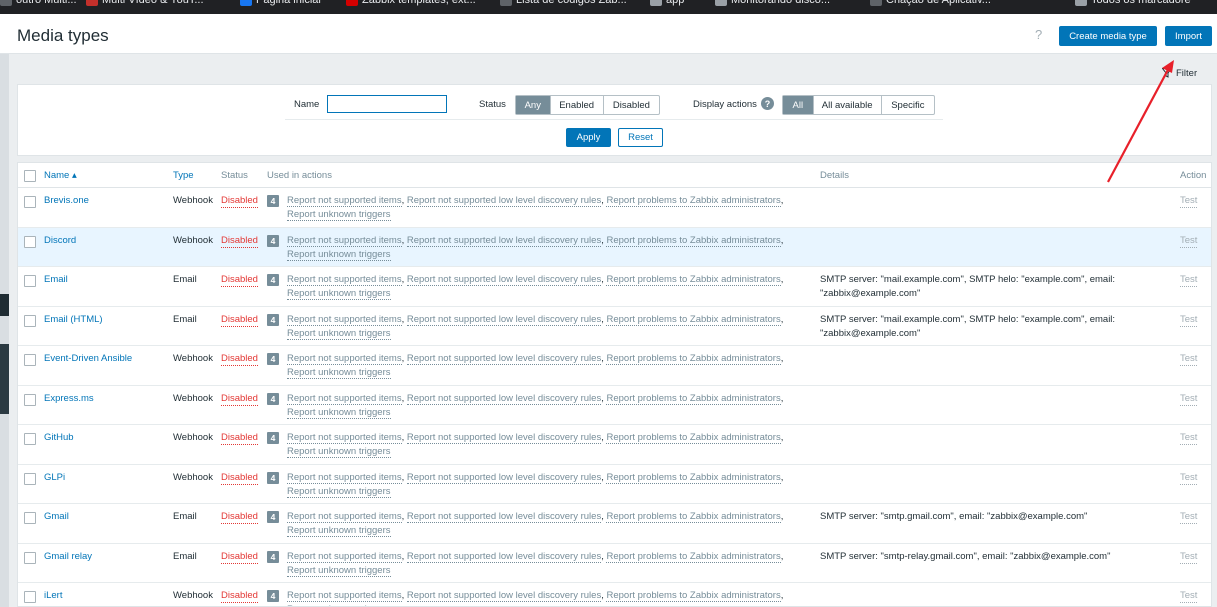  What do you see at coordinates (387, 104) in the screenshot?
I see `name-filter-input` at bounding box center [387, 104].